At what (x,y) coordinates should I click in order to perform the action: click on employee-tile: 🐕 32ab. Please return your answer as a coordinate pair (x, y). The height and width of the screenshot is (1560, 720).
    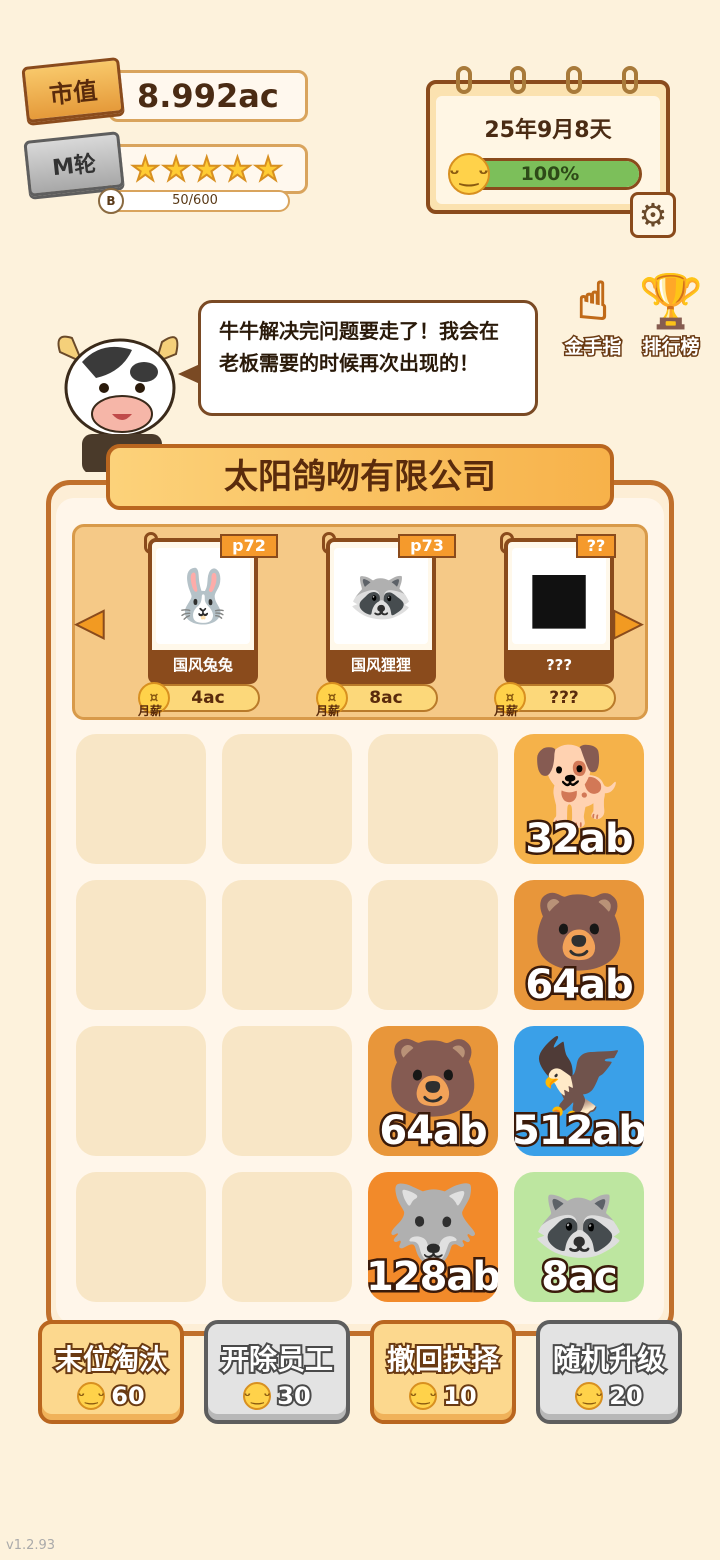
    Looking at the image, I should click on (579, 799).